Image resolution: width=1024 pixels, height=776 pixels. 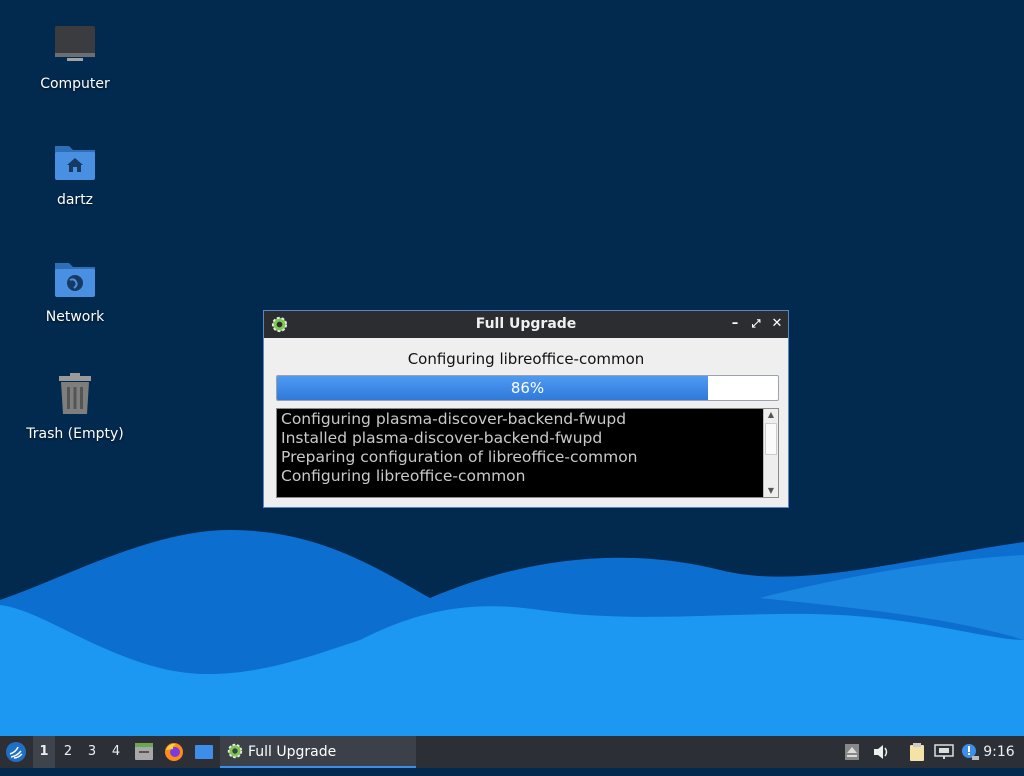 I want to click on network-status-icon, so click(x=944, y=752).